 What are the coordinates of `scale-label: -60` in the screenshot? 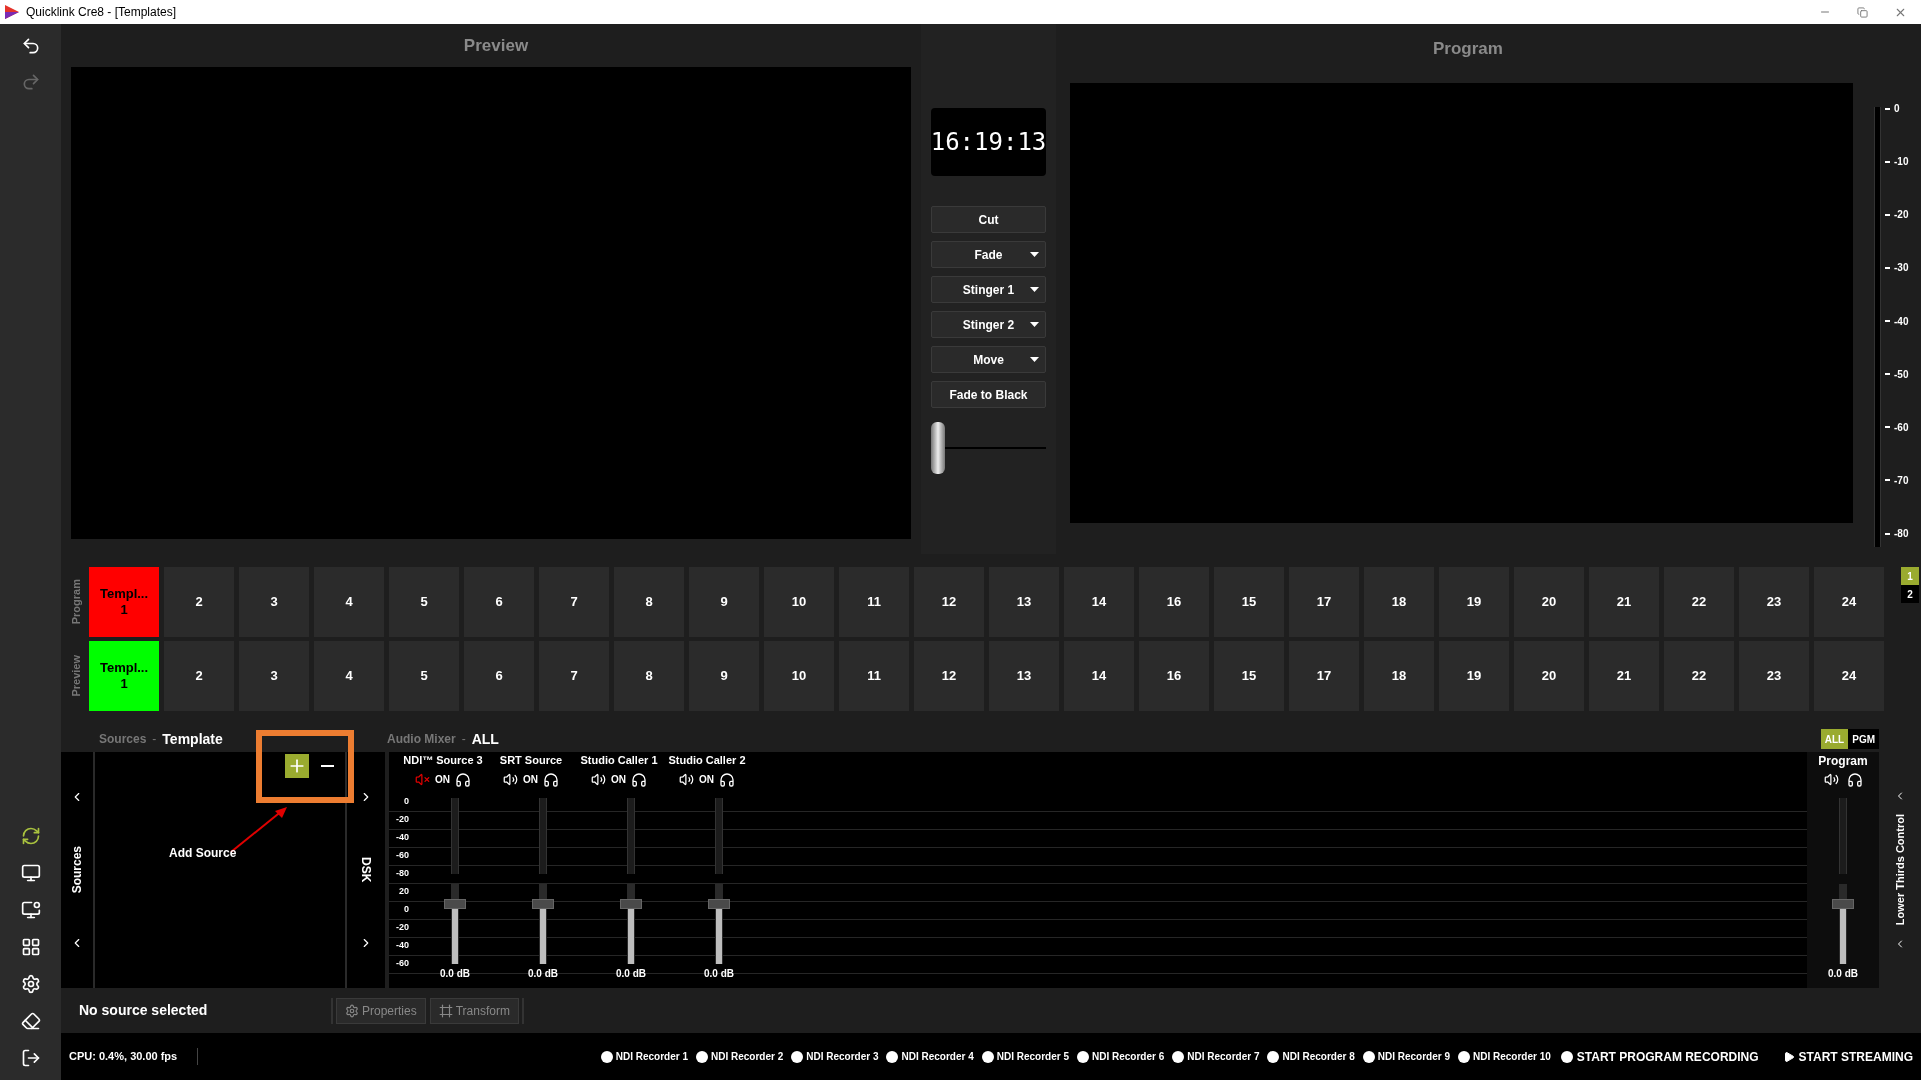 It's located at (402, 855).